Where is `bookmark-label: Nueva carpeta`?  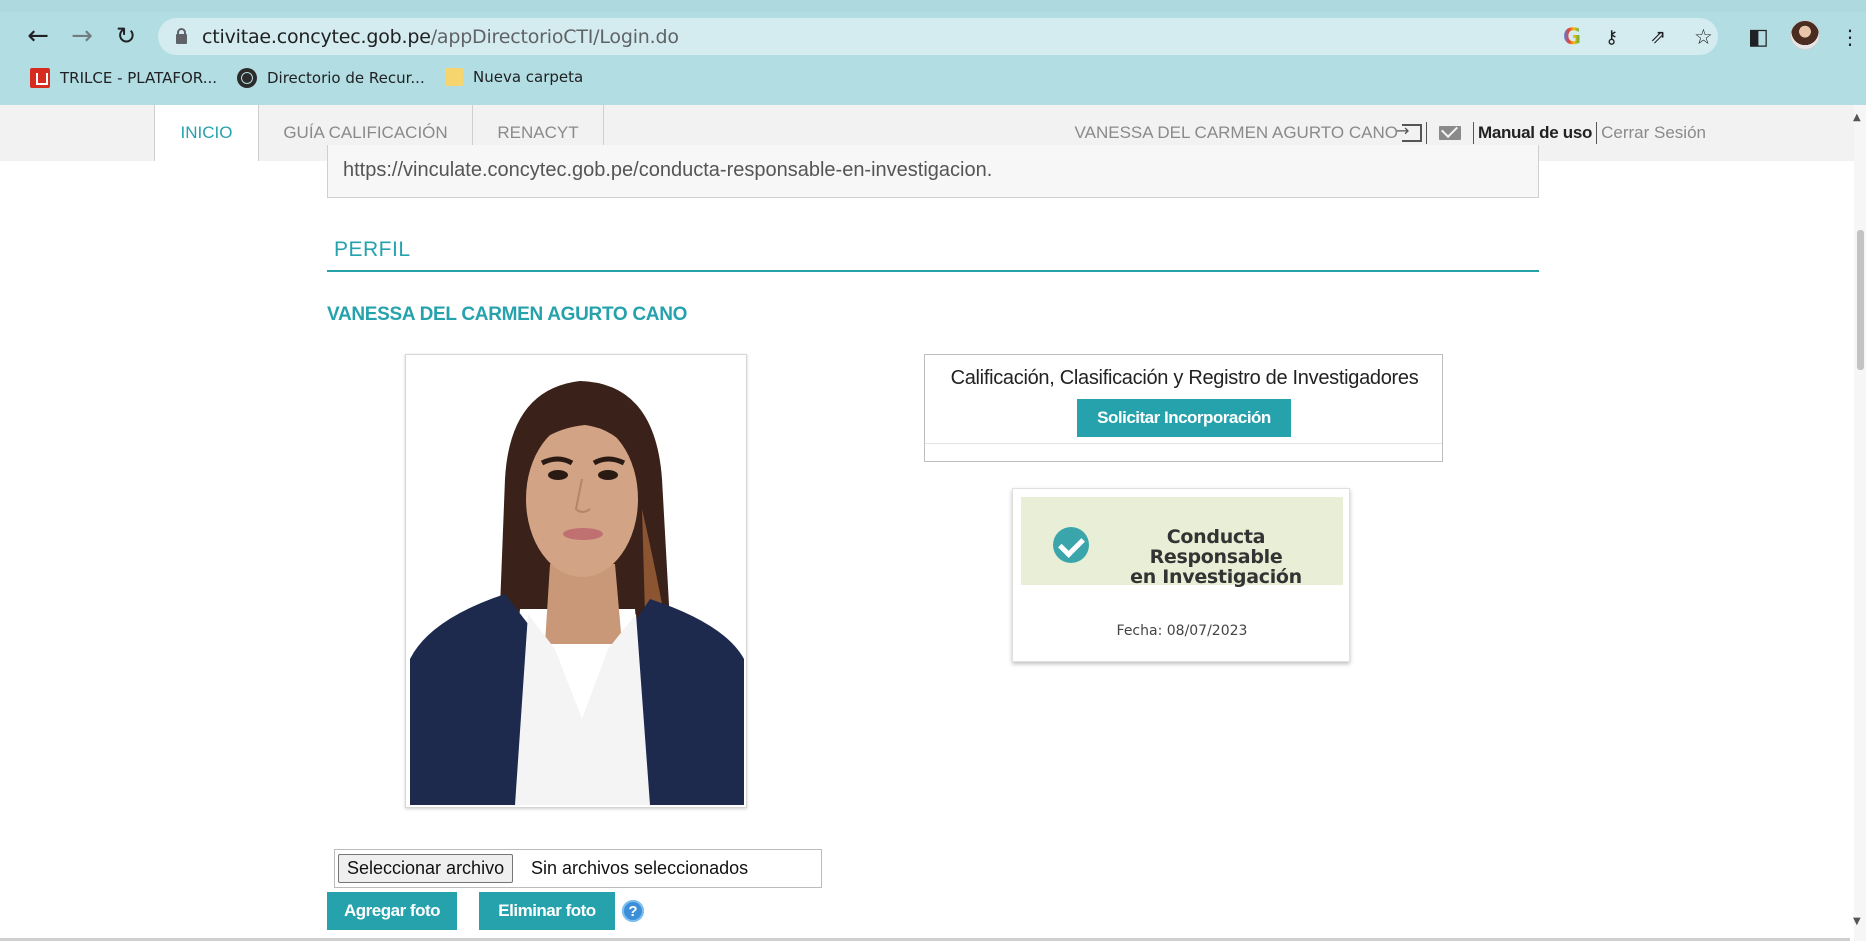
bookmark-label: Nueva carpeta is located at coordinates (528, 77).